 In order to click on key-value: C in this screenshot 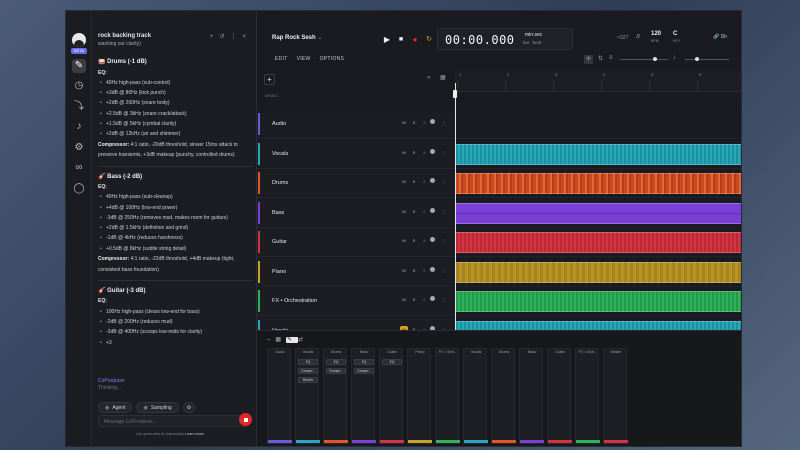, I will do `click(675, 34)`.